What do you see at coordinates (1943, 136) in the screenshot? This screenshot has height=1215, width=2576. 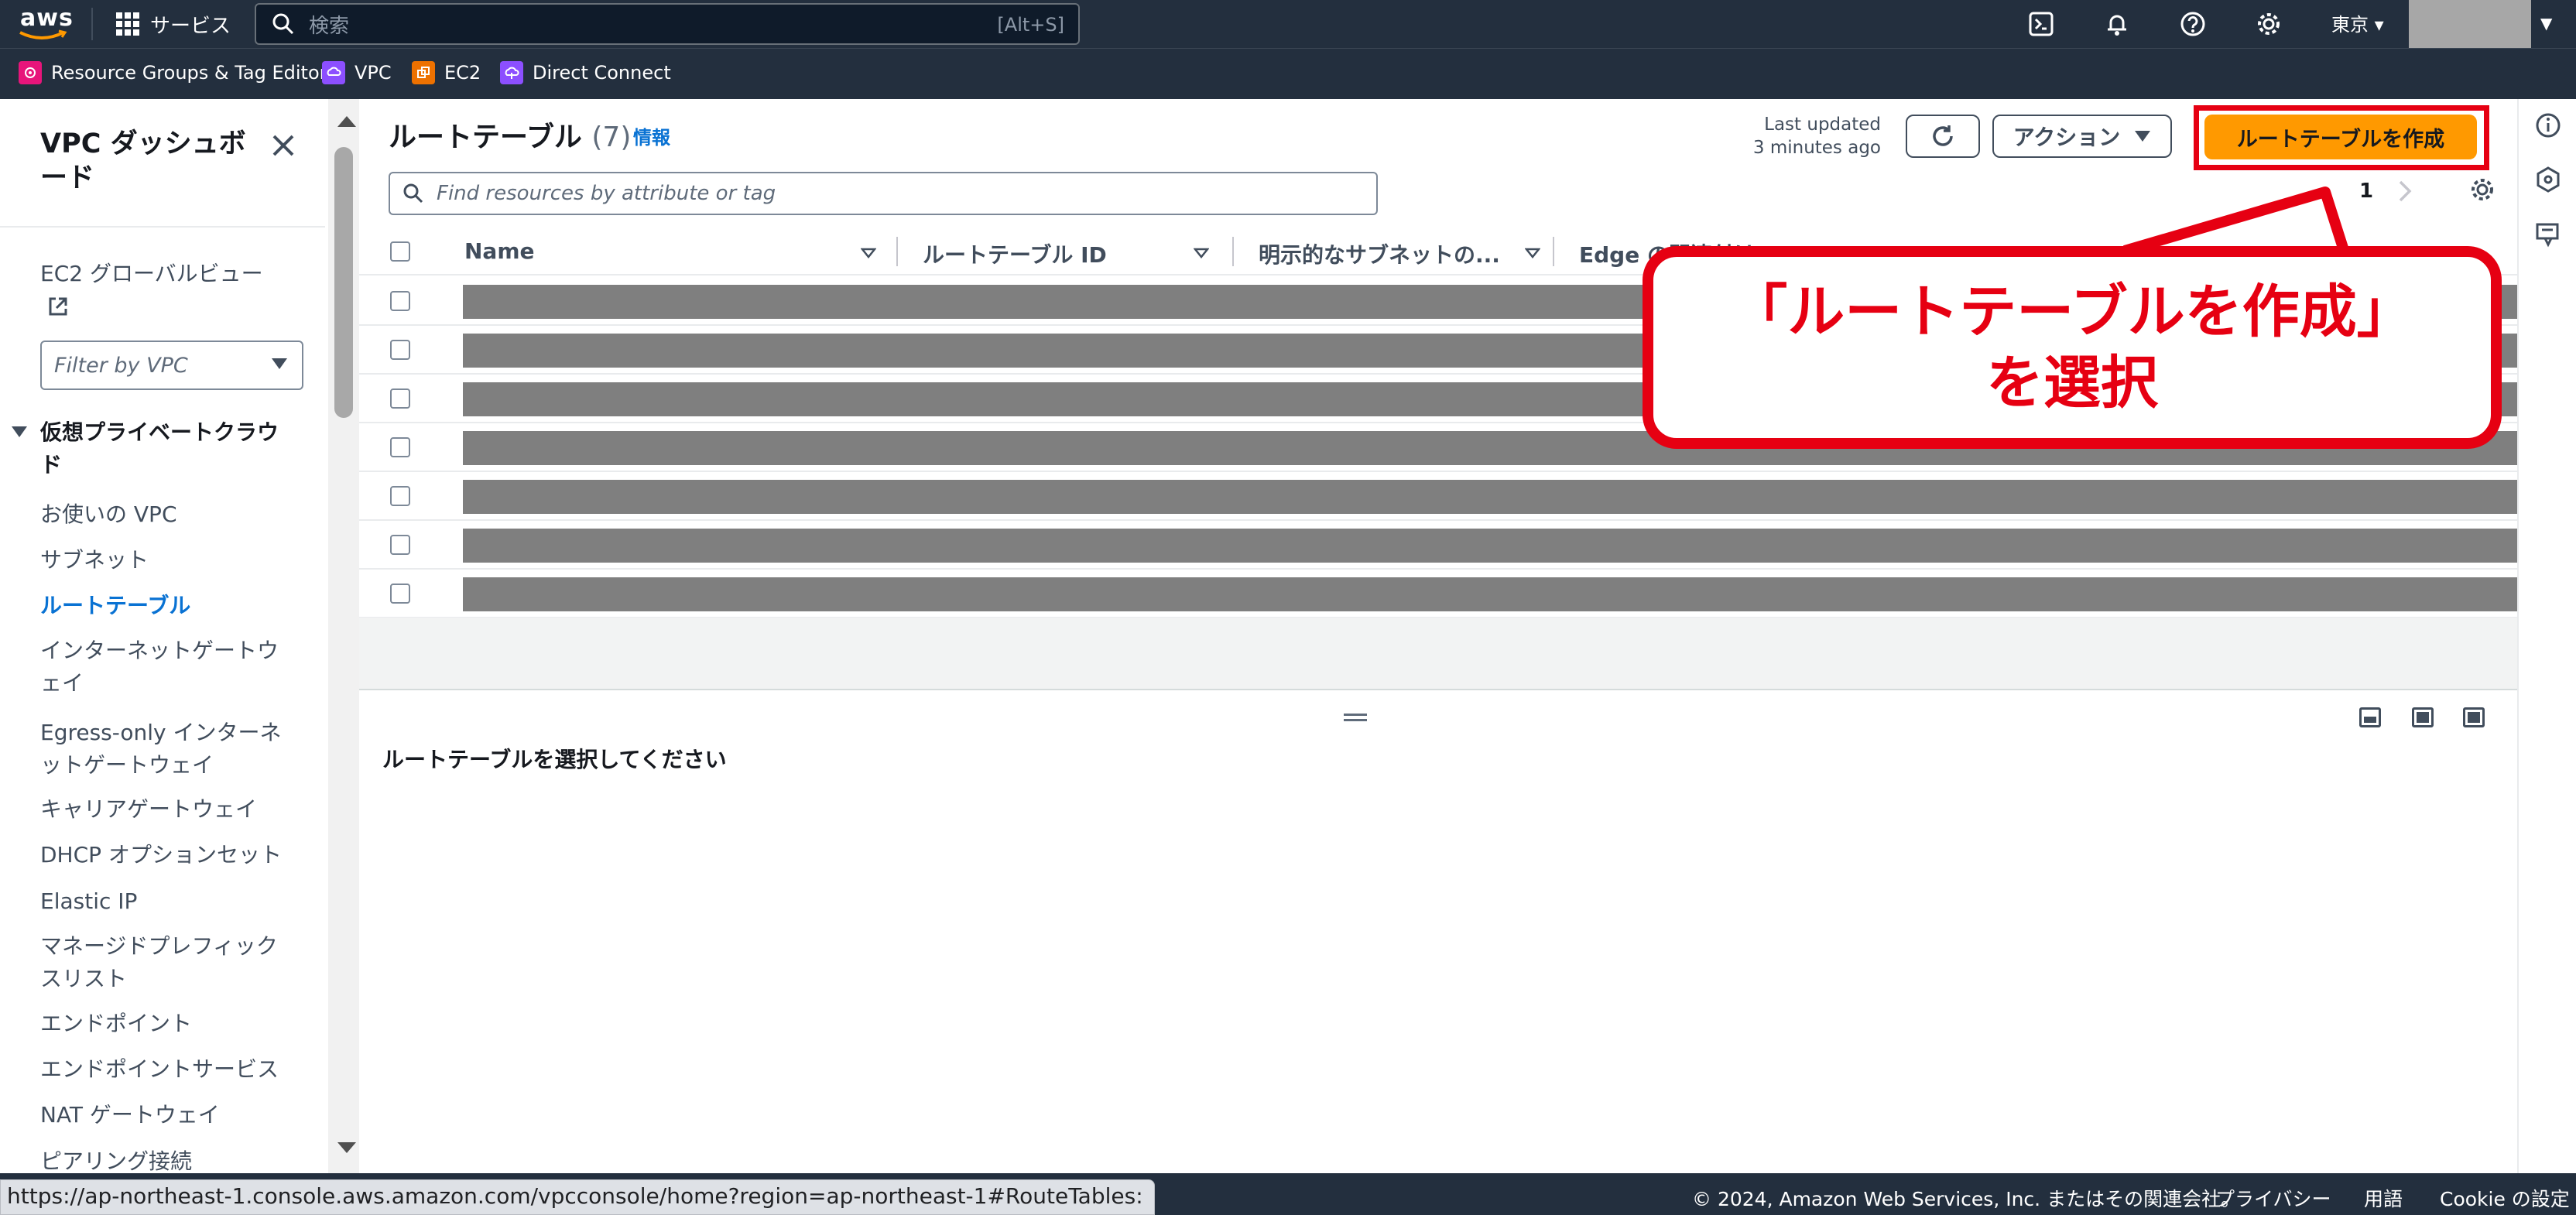 I see `refresh-button` at bounding box center [1943, 136].